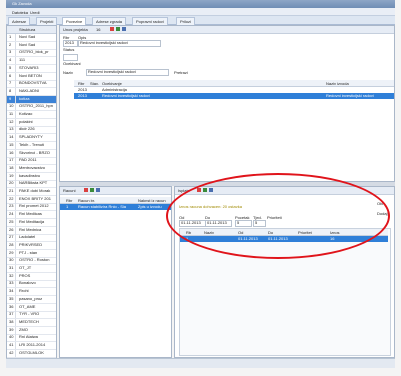 The height and width of the screenshot is (376, 401). I want to click on col-ocekivanje: Ocekivanje, so click(112, 83).